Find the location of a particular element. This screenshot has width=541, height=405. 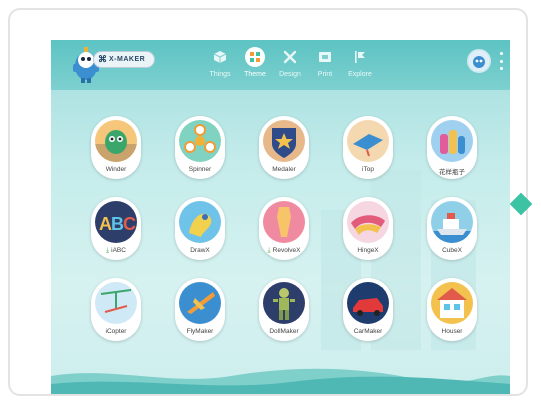

app-tile-cubex: CubeX is located at coordinates (452, 228).